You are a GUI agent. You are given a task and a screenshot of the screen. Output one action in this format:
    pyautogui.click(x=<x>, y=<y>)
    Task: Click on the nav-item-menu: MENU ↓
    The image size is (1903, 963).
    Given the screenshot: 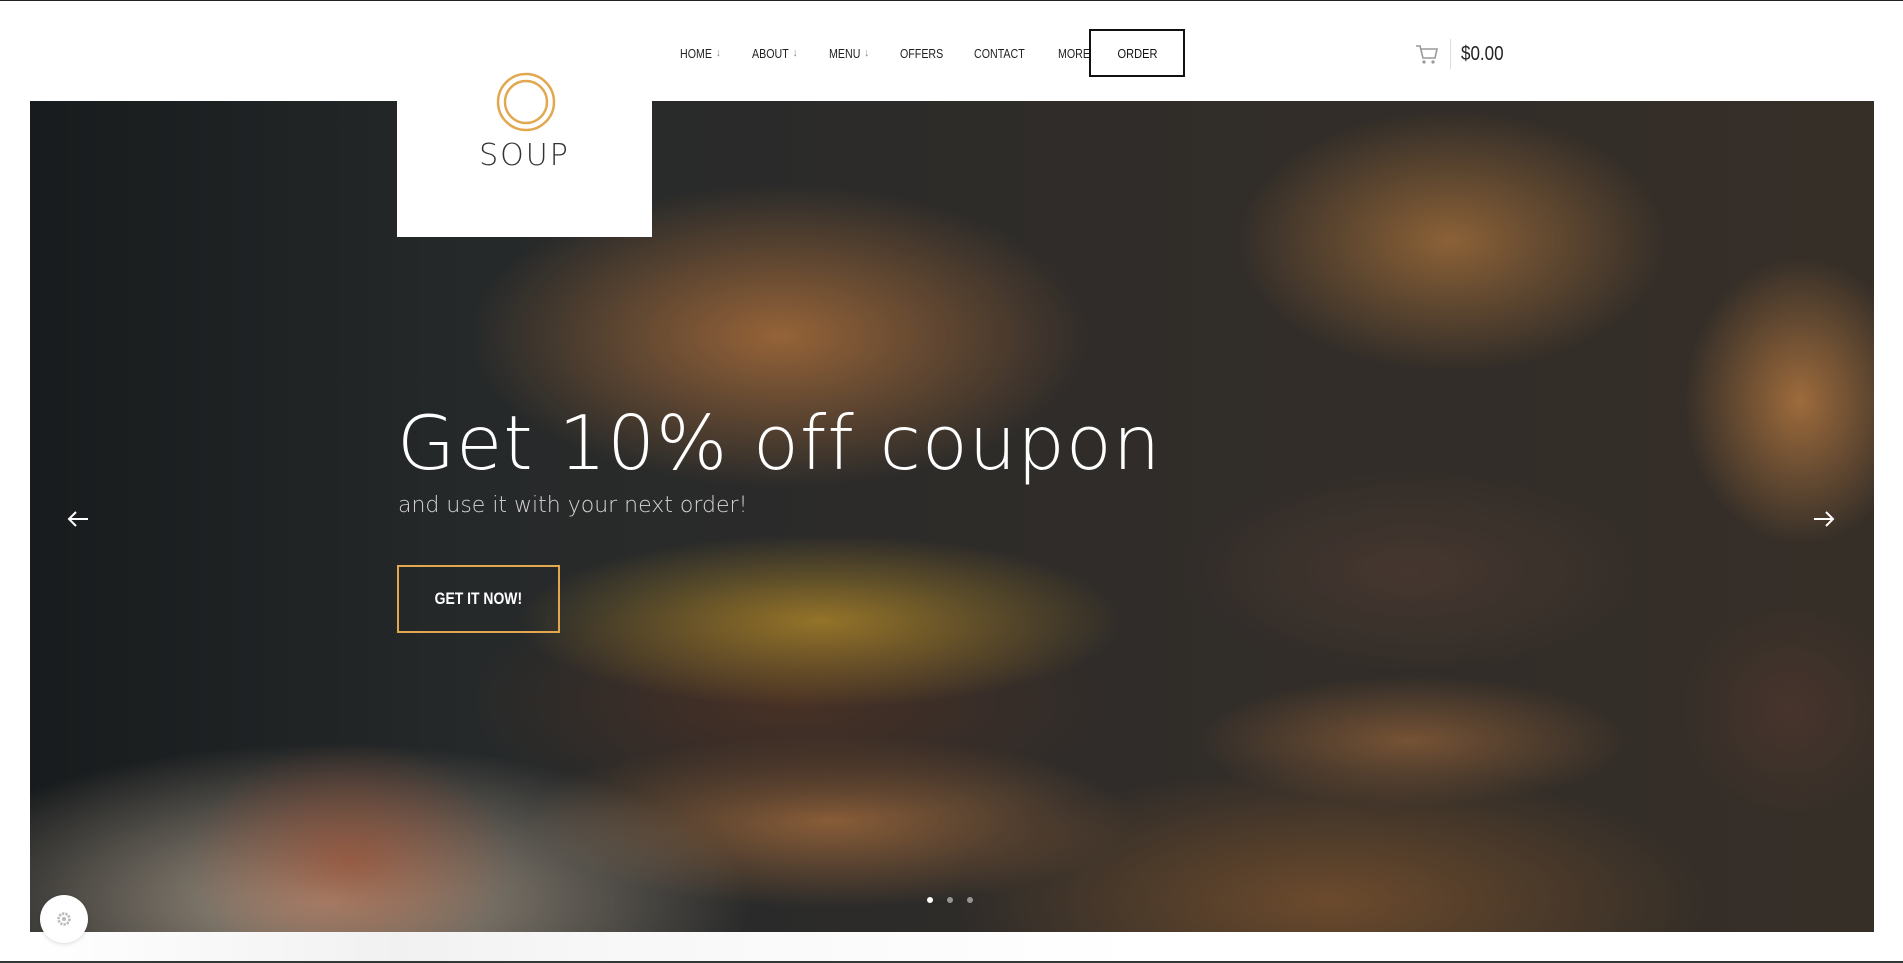 What is the action you would take?
    pyautogui.click(x=849, y=53)
    